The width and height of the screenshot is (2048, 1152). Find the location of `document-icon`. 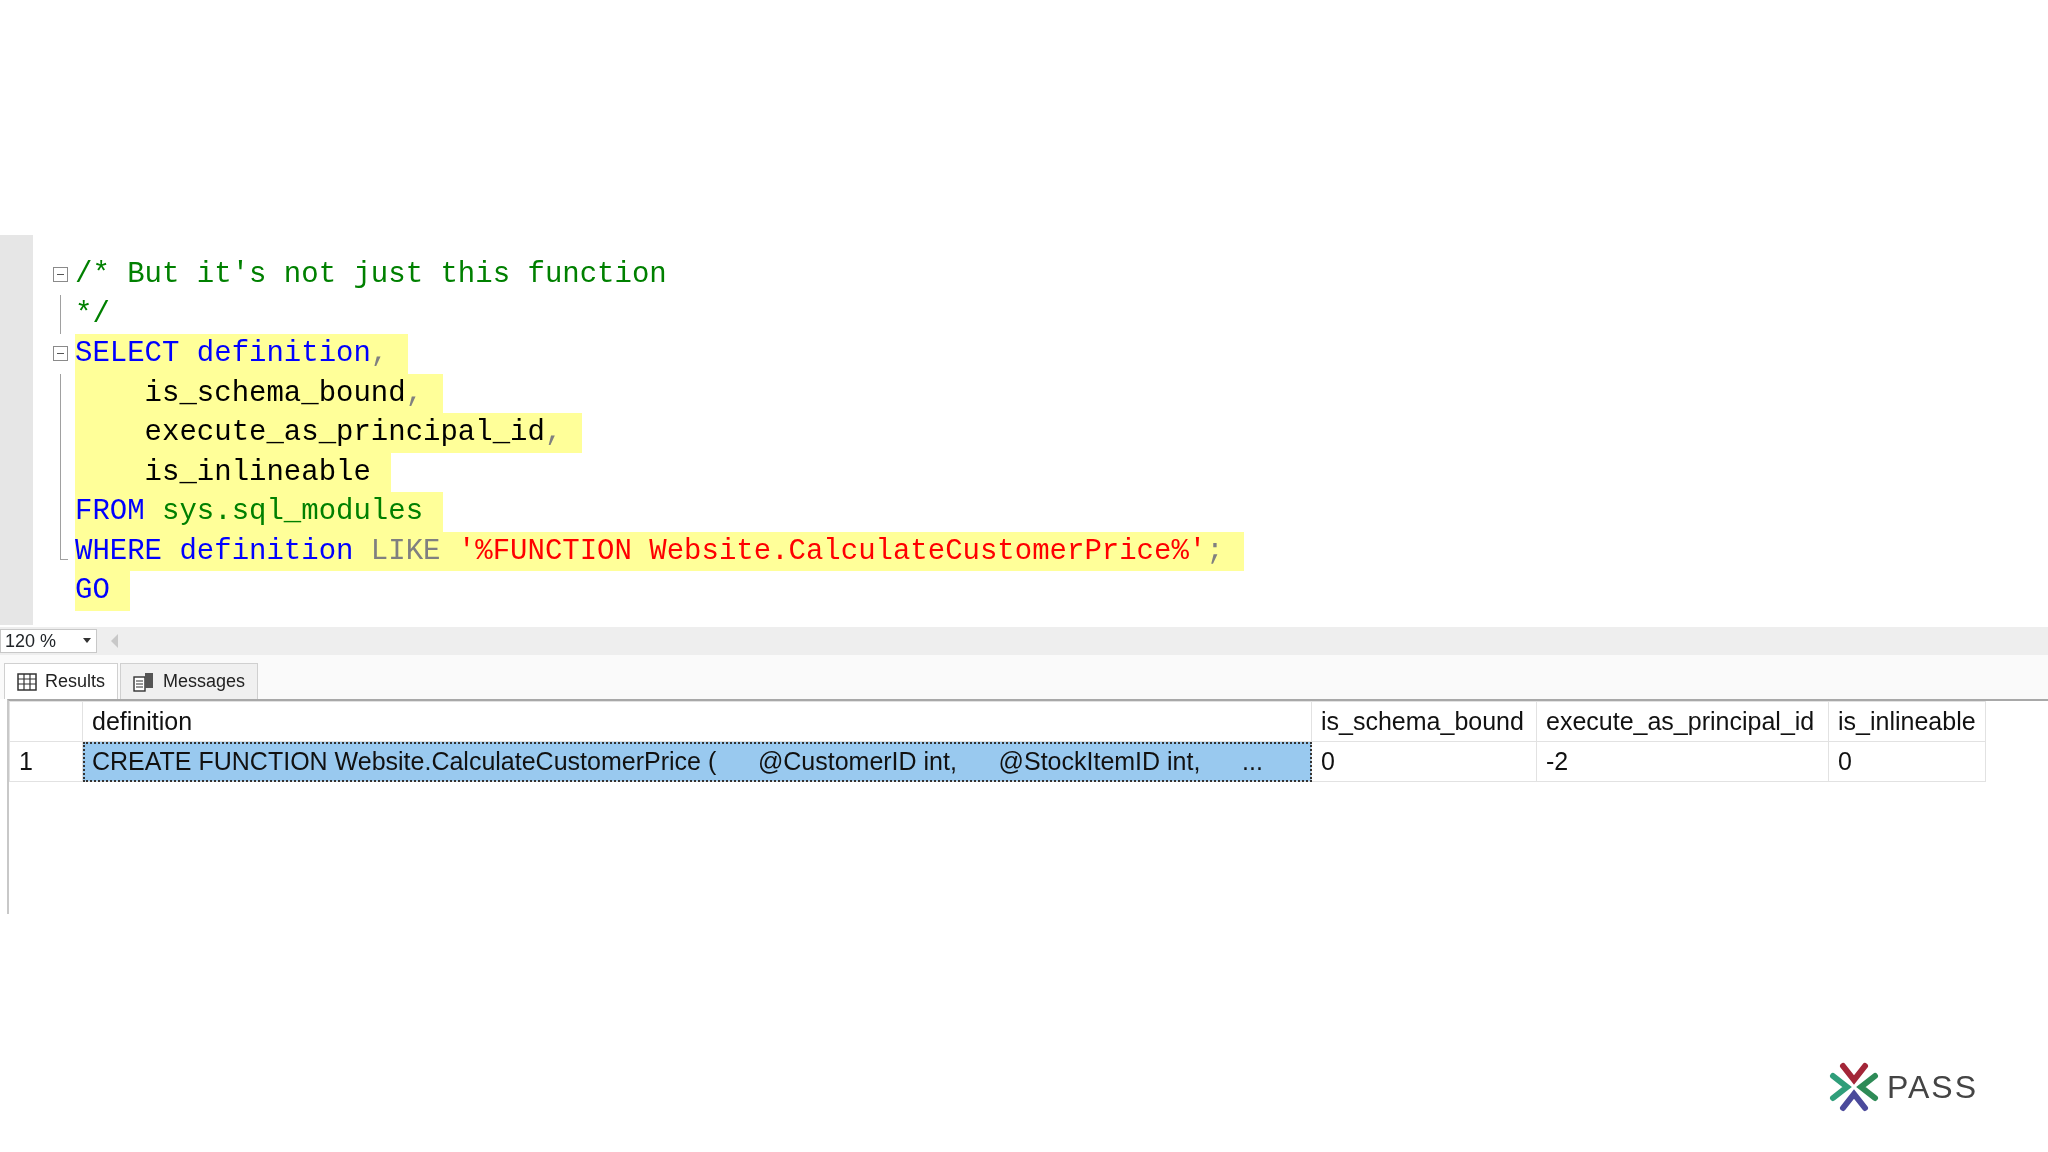

document-icon is located at coordinates (144, 681).